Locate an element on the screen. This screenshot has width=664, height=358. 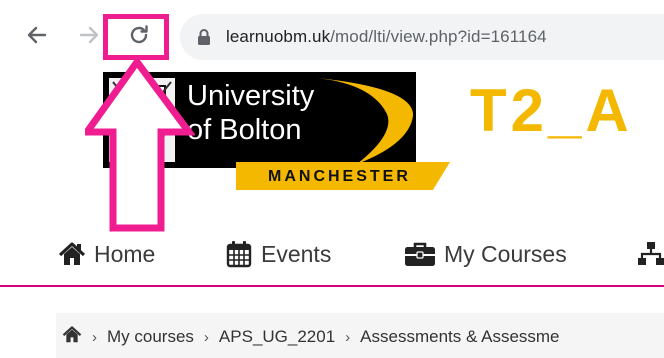
nav-my-courses: My Courses is located at coordinates (485, 254).